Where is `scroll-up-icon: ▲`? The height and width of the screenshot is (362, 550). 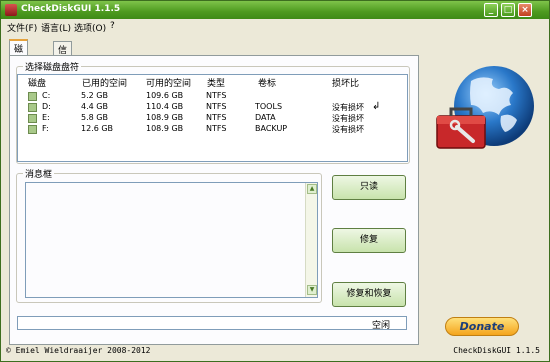
scroll-up-icon: ▲ is located at coordinates (312, 189).